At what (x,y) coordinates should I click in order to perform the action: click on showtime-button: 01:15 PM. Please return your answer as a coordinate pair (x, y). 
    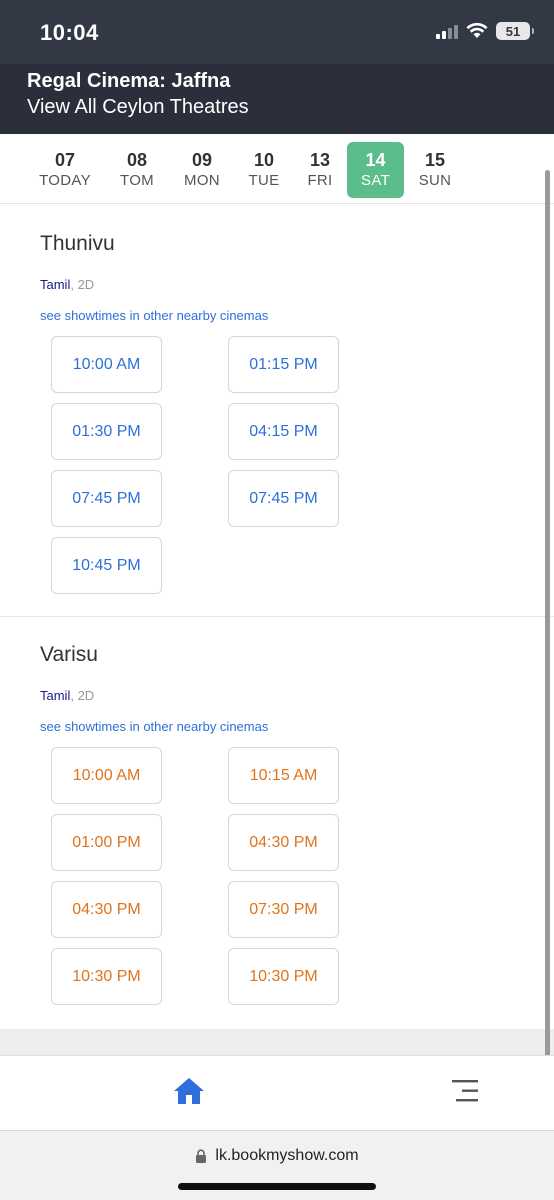
    Looking at the image, I should click on (283, 364).